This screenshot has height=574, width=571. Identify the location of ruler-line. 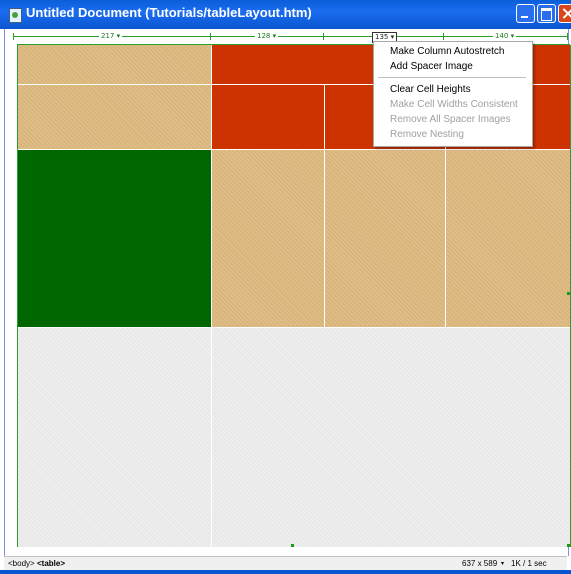
(290, 36).